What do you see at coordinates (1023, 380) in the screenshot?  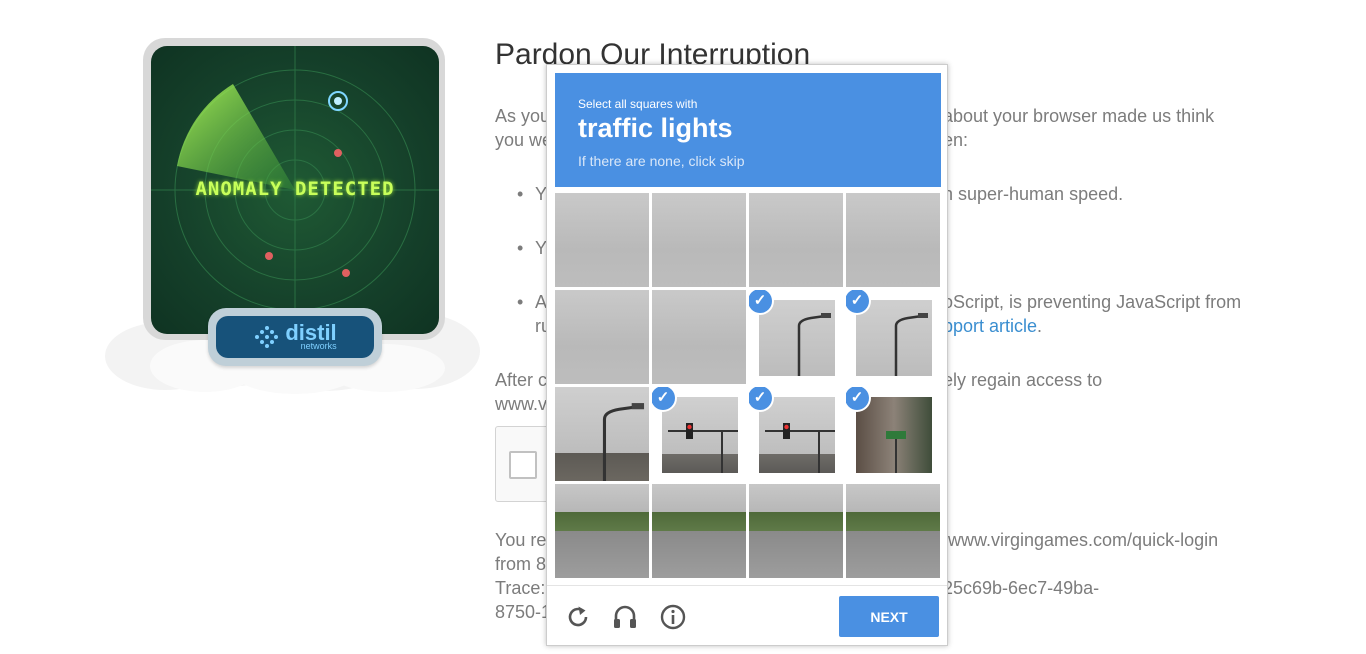 I see `after-paragraph-line1-right: ely regain access to` at bounding box center [1023, 380].